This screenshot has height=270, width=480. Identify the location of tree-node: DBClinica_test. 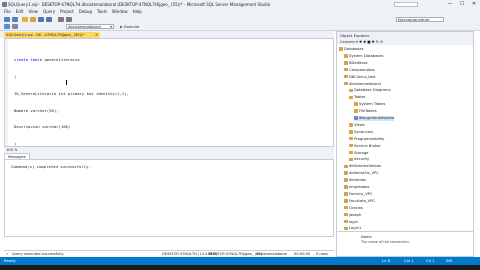
(360, 77).